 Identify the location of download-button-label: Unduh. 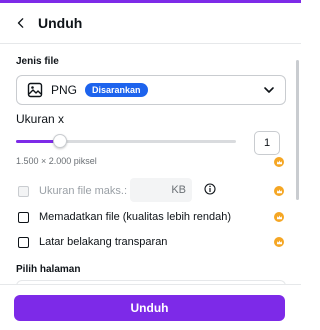
(149, 308).